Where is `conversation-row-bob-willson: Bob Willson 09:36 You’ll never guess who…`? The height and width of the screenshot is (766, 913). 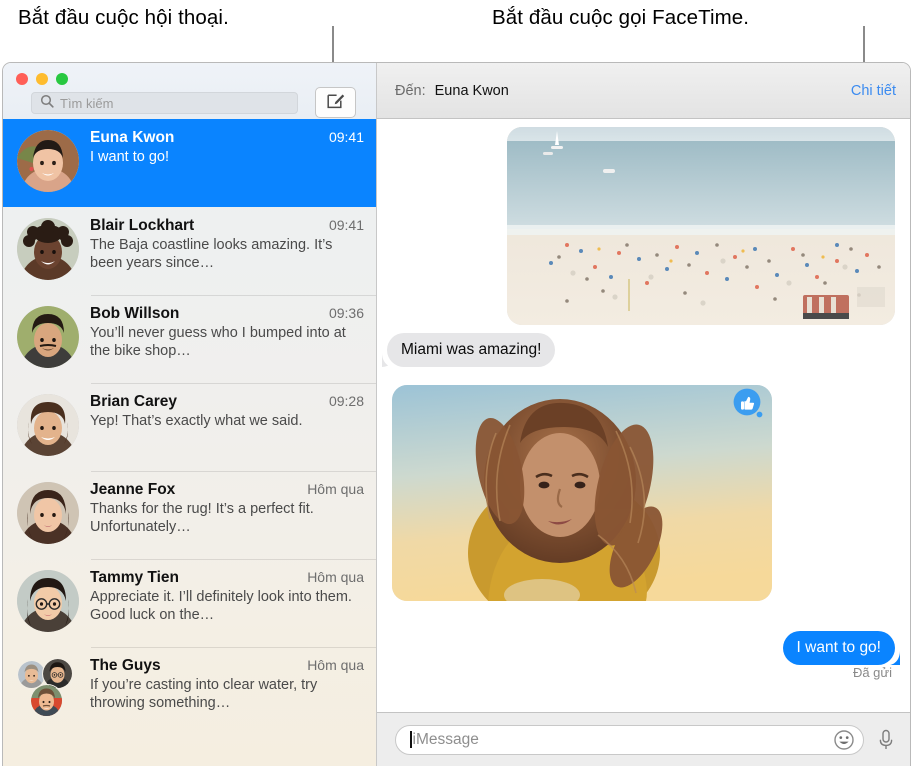
conversation-row-bob-willson: Bob Willson 09:36 You’ll never guess who… is located at coordinates (189, 339).